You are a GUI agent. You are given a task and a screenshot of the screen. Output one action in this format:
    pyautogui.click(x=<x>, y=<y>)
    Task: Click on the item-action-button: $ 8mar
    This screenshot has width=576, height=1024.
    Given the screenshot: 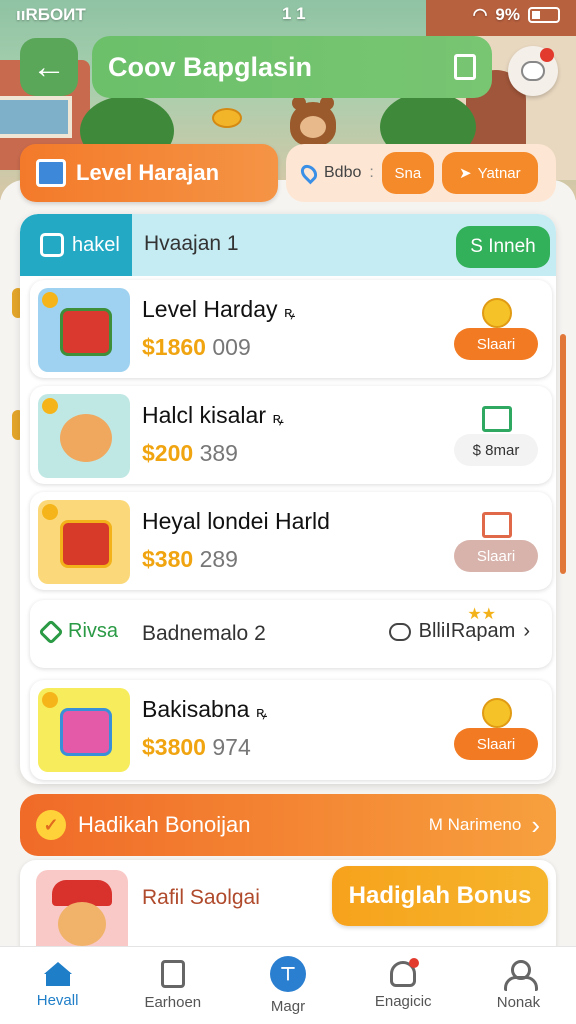 What is the action you would take?
    pyautogui.click(x=496, y=450)
    